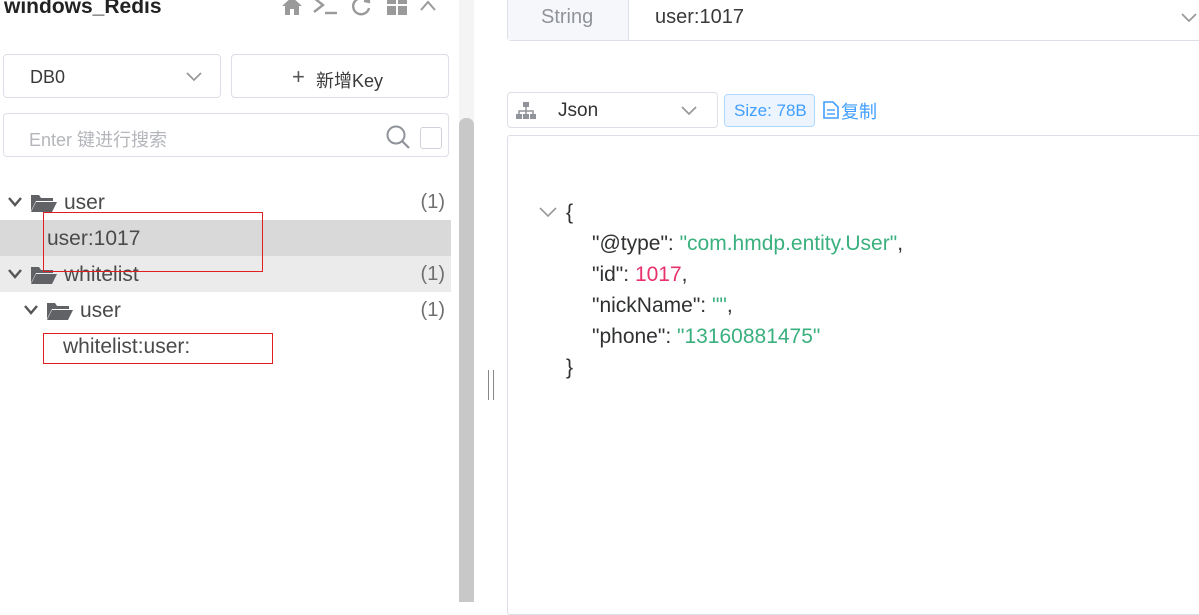 The height and width of the screenshot is (615, 1199). I want to click on json-line: "phone": "13160881475", so click(706, 337).